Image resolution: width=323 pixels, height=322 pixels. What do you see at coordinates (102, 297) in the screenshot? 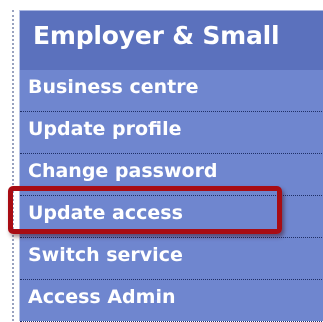
I see `sidebar-item-label: Access Admin` at bounding box center [102, 297].